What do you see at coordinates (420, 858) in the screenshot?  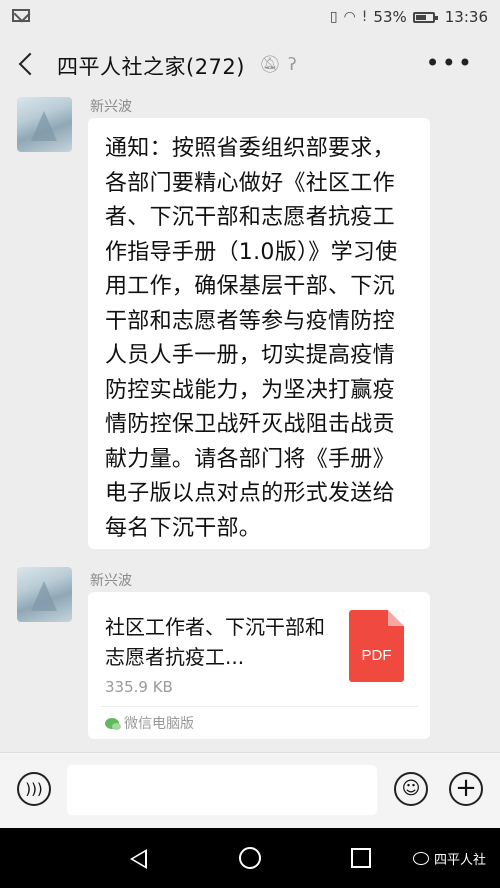 I see `wechat-watermark-icon` at bounding box center [420, 858].